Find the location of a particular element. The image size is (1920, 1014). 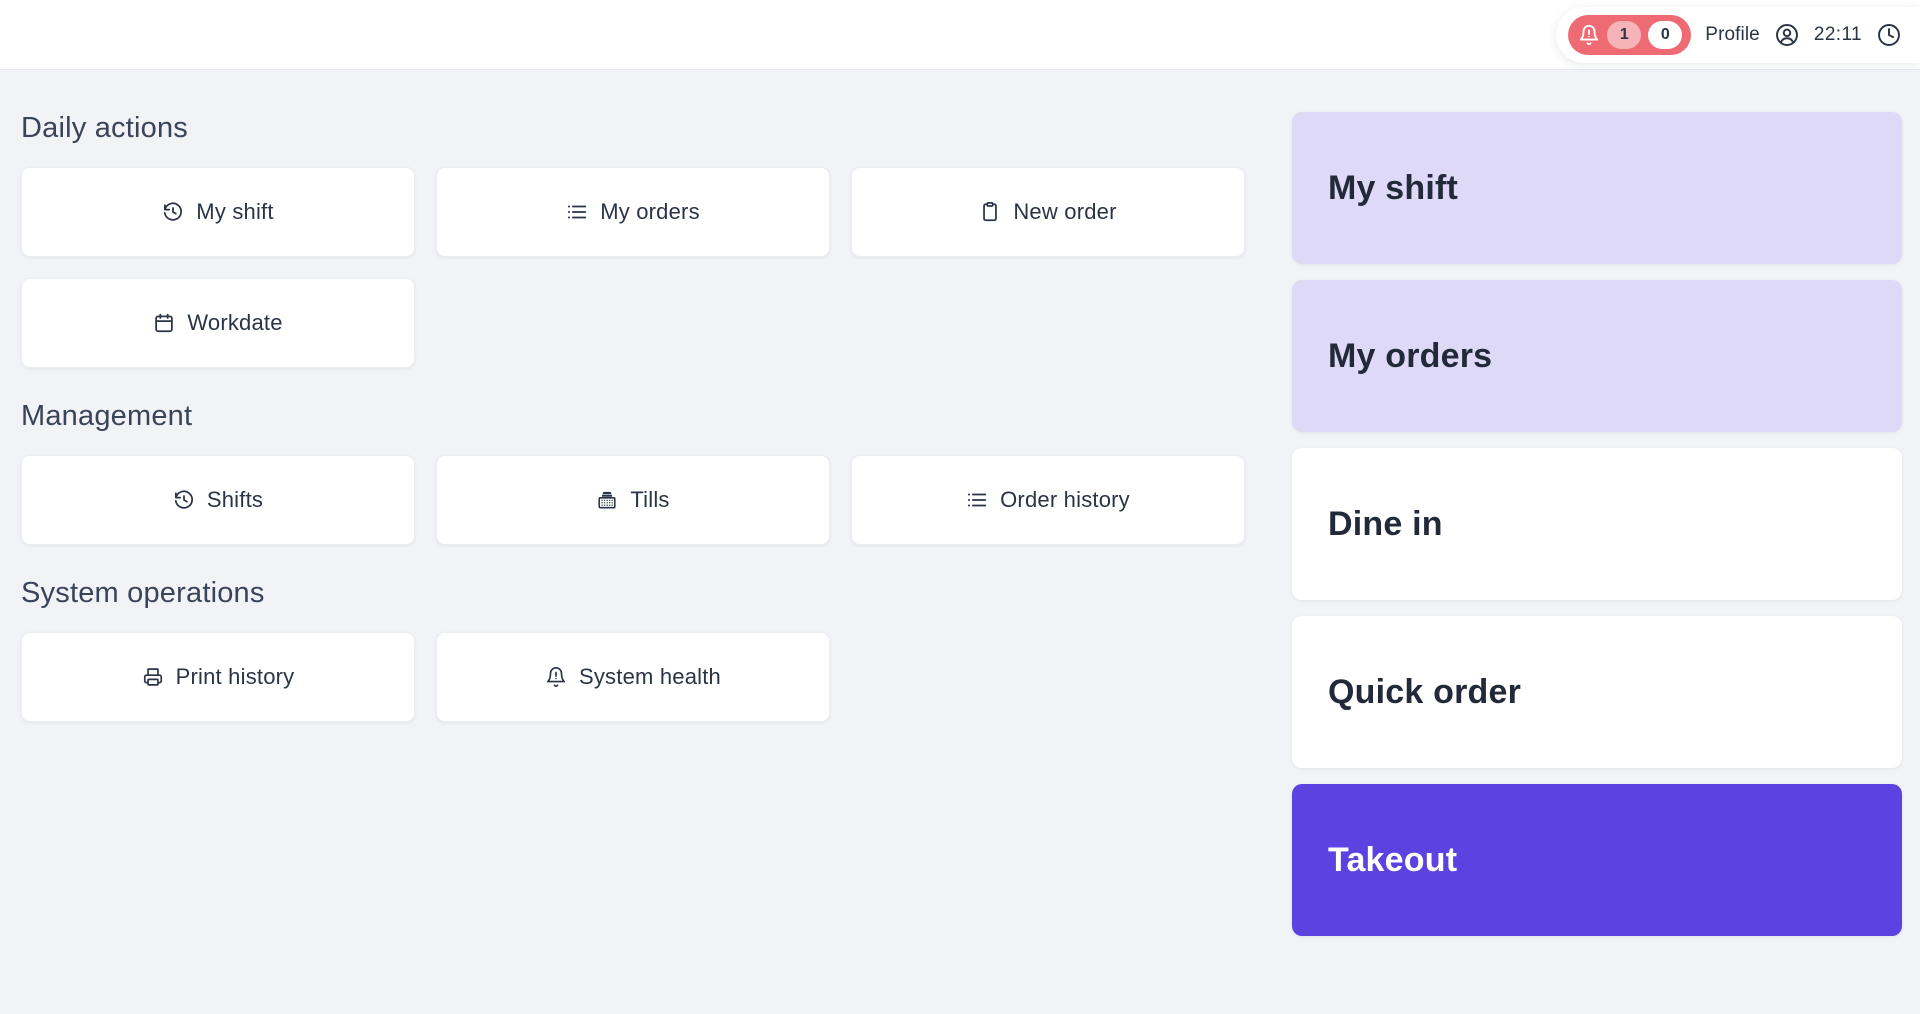

nav-card-label: My shift is located at coordinates (1393, 187).